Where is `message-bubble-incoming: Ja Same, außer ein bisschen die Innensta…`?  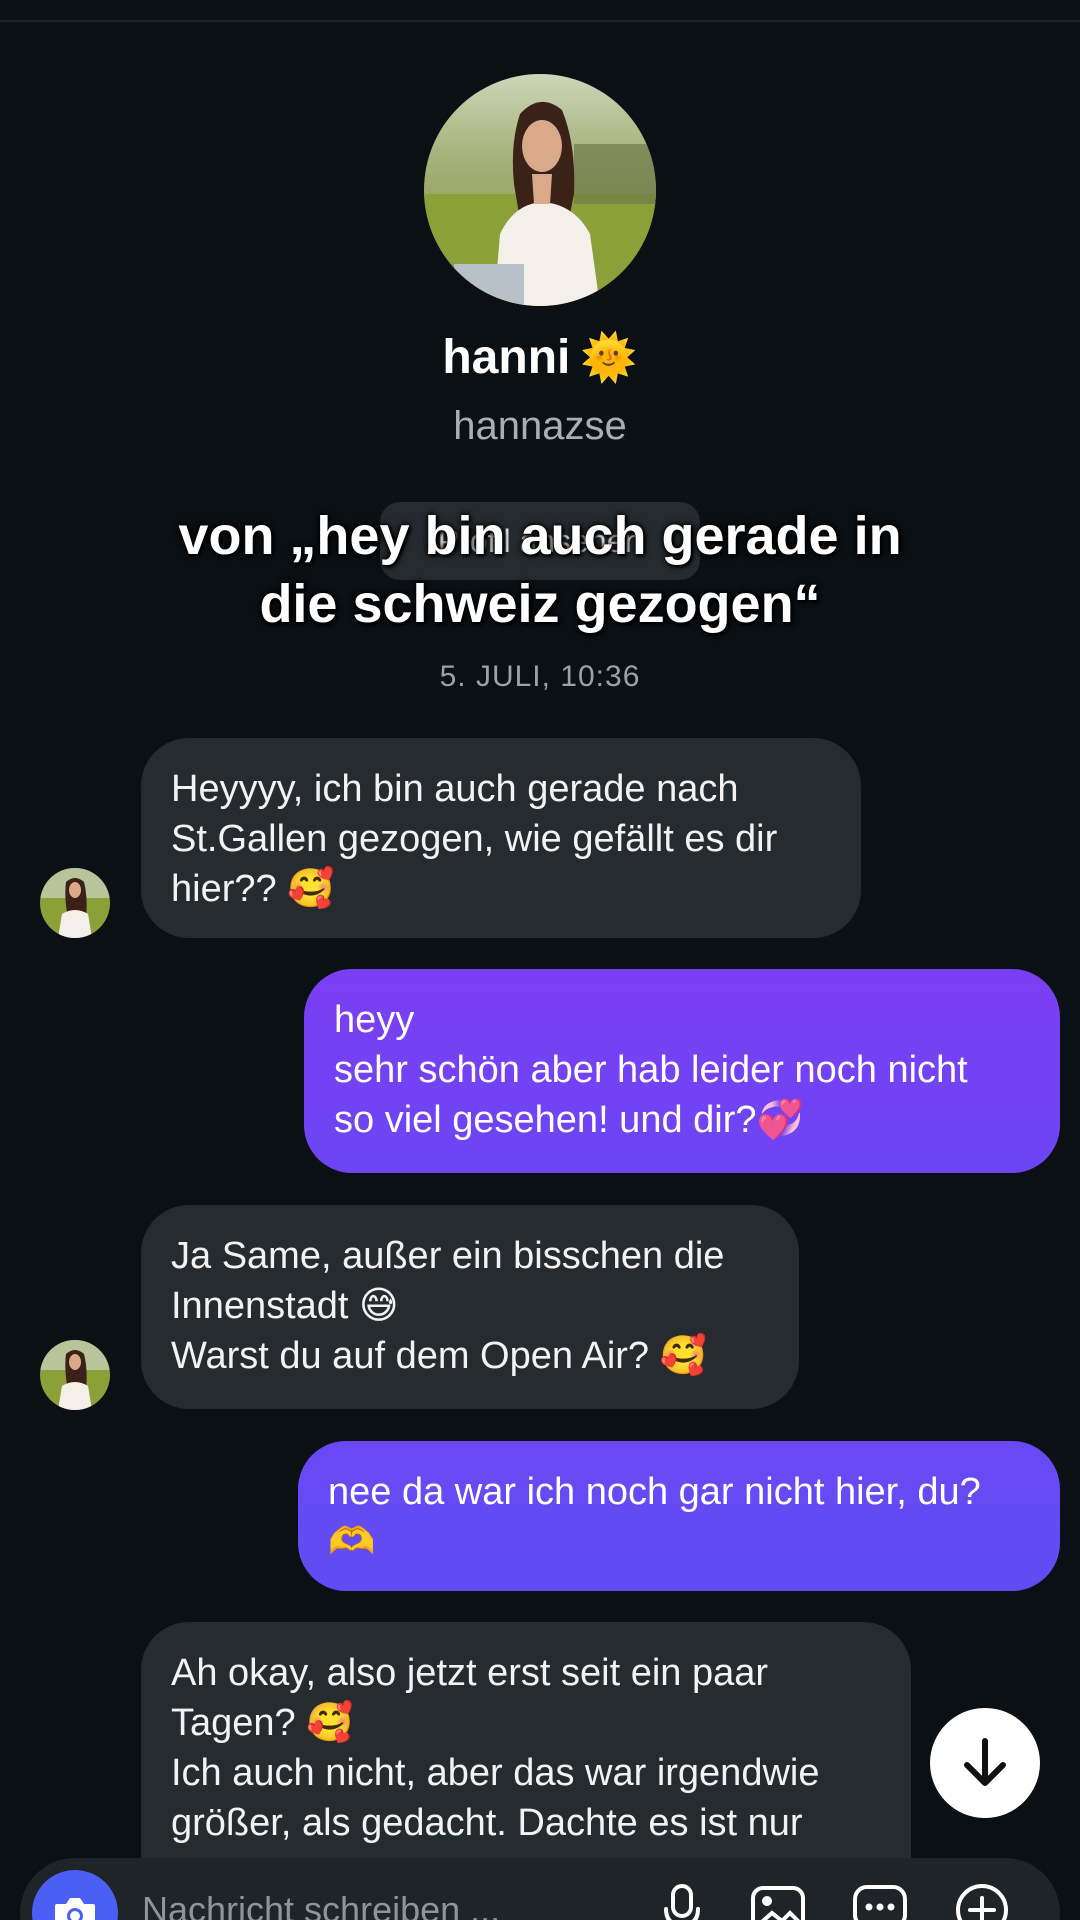 message-bubble-incoming: Ja Same, außer ein bisschen die Innensta… is located at coordinates (470, 1307).